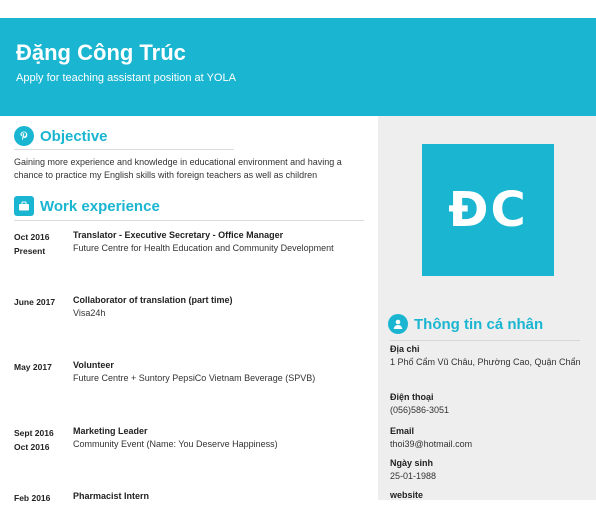 Image resolution: width=596 pixels, height=505 pixels. Describe the element at coordinates (32, 447) in the screenshot. I see `job-date-end: Oct 2016` at that location.